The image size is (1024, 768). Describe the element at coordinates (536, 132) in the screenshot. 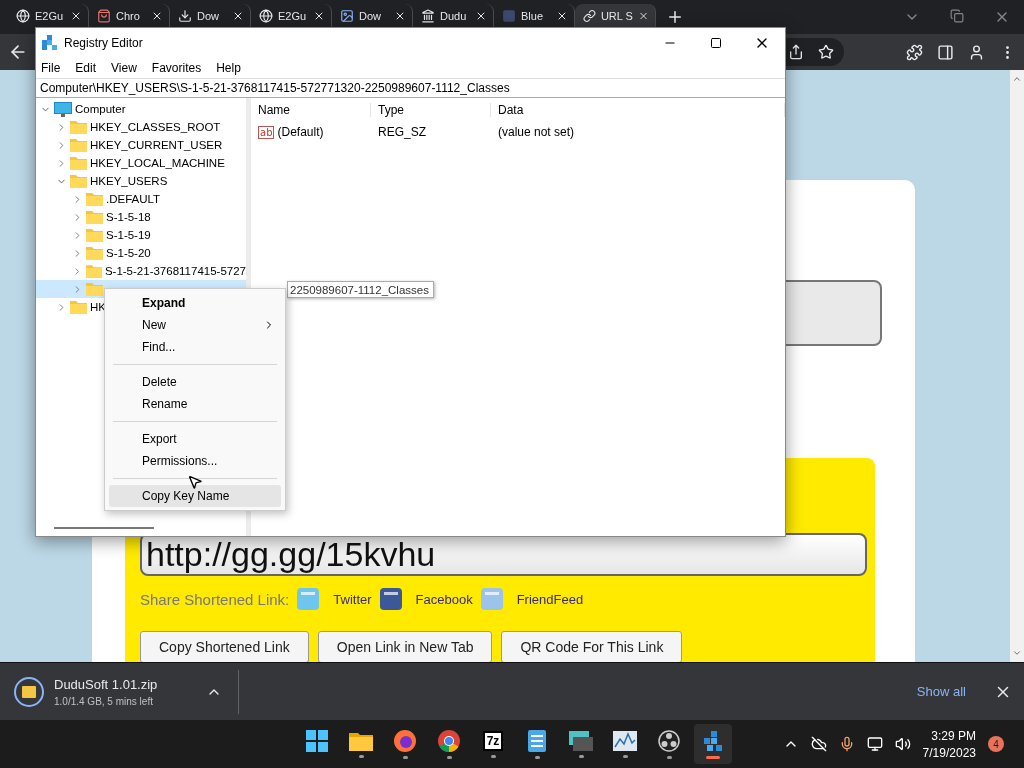

I see `value-data: (value not set)` at that location.